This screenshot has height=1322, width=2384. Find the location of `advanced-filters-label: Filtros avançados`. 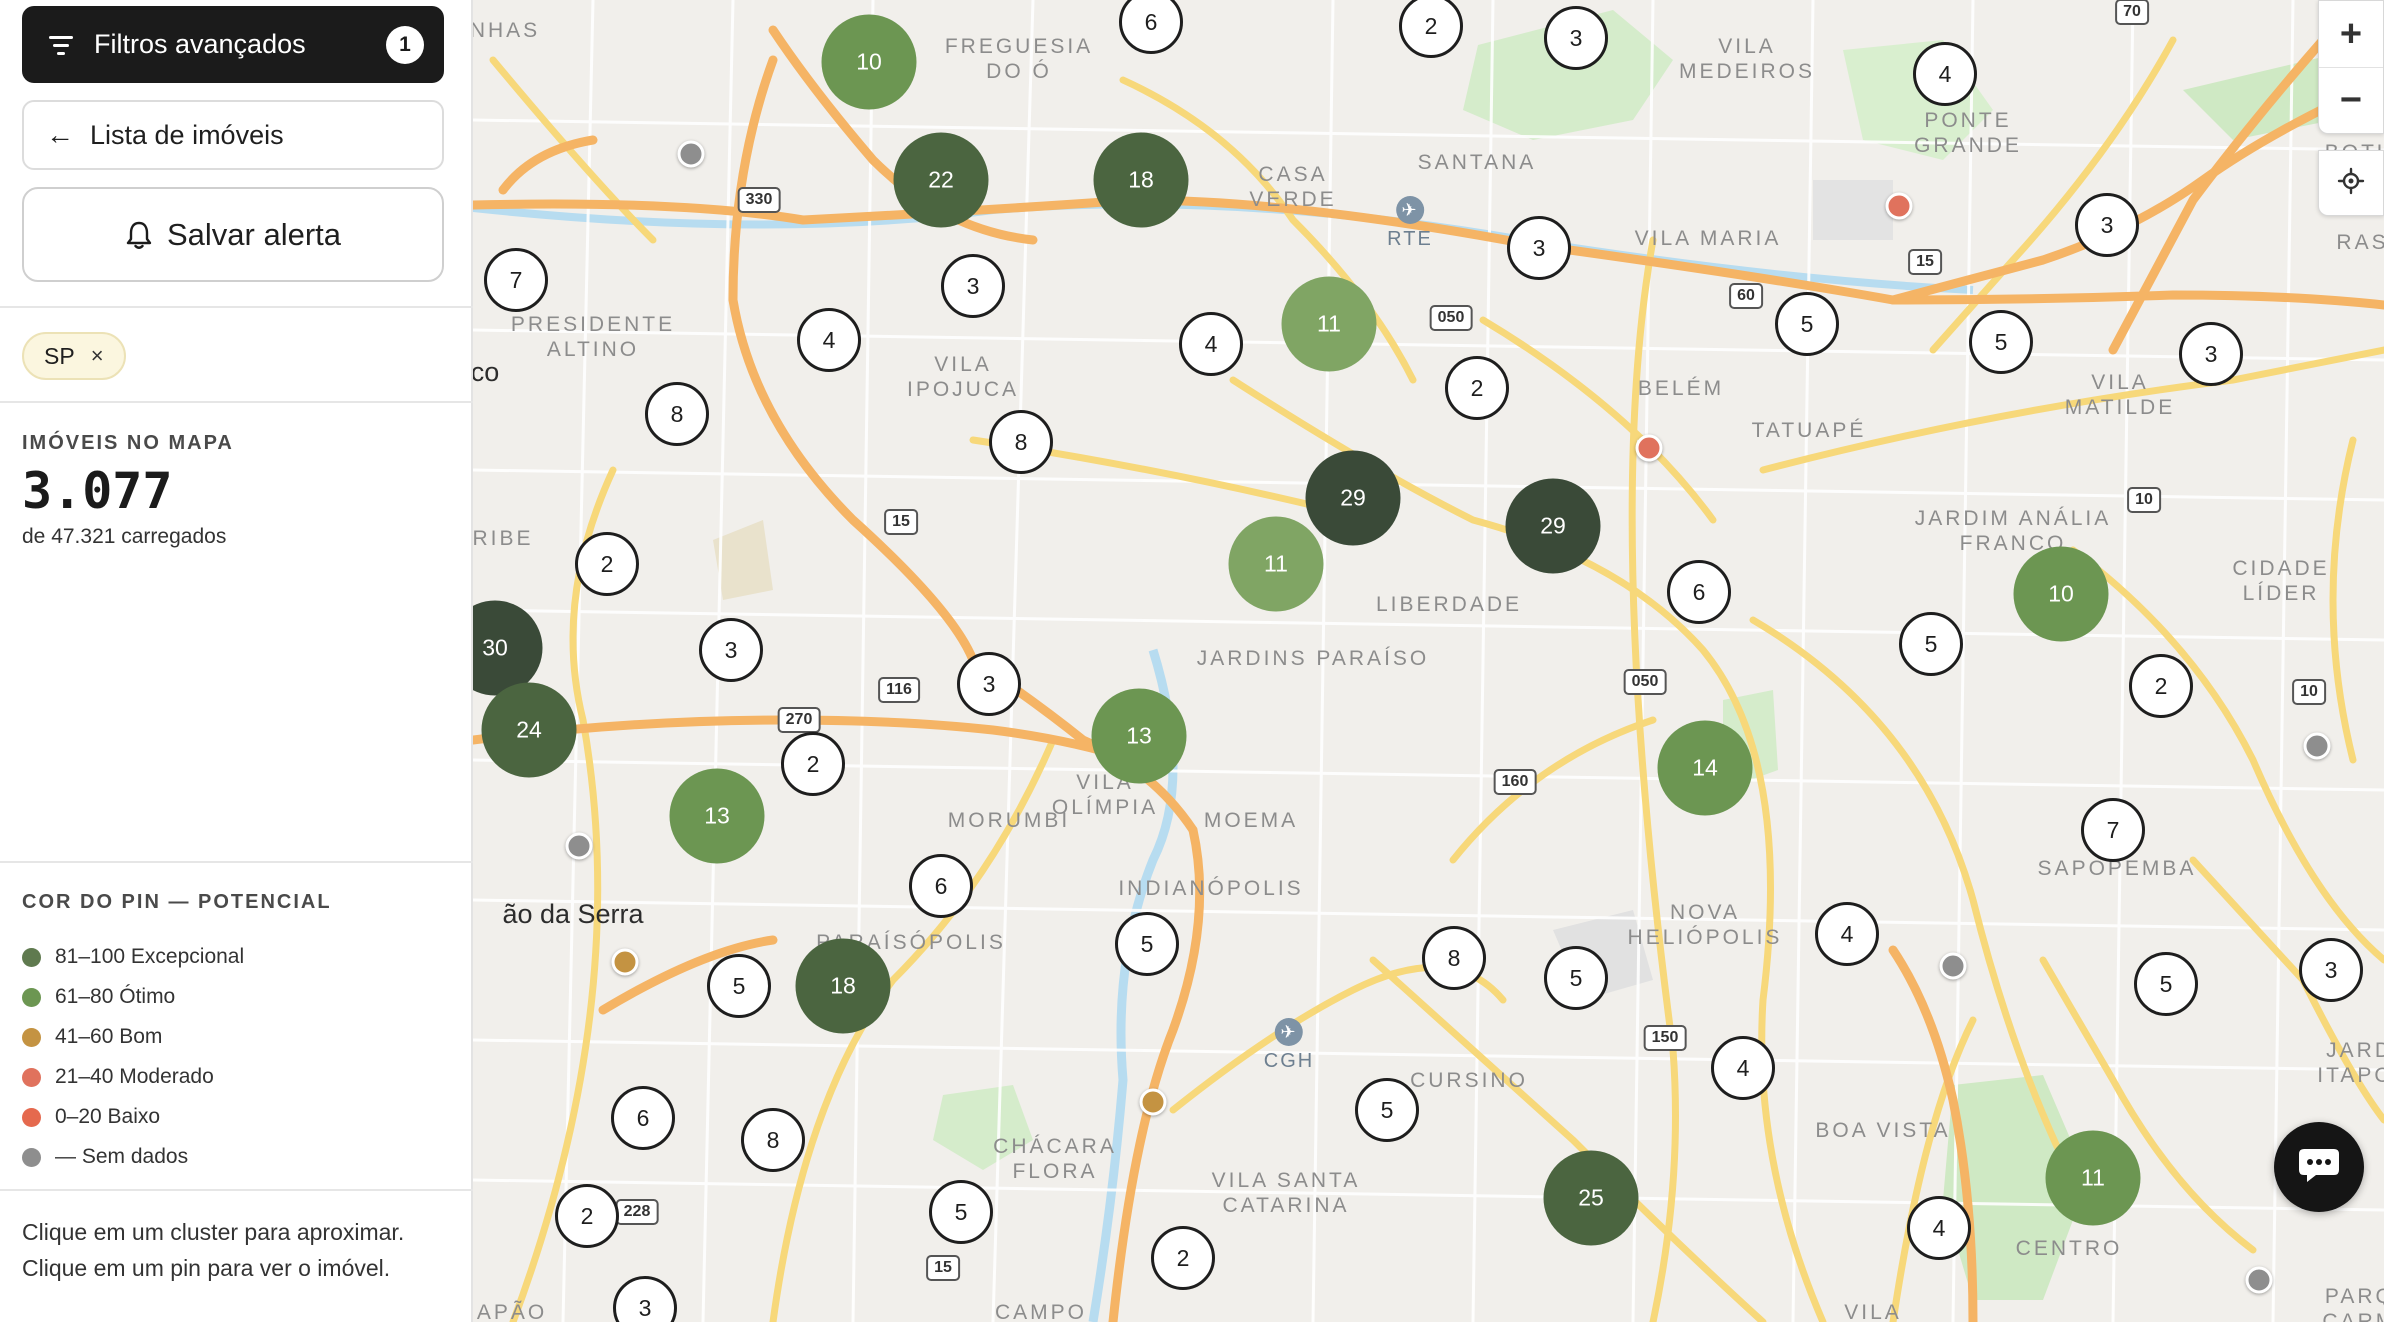

advanced-filters-label: Filtros avançados is located at coordinates (200, 44).